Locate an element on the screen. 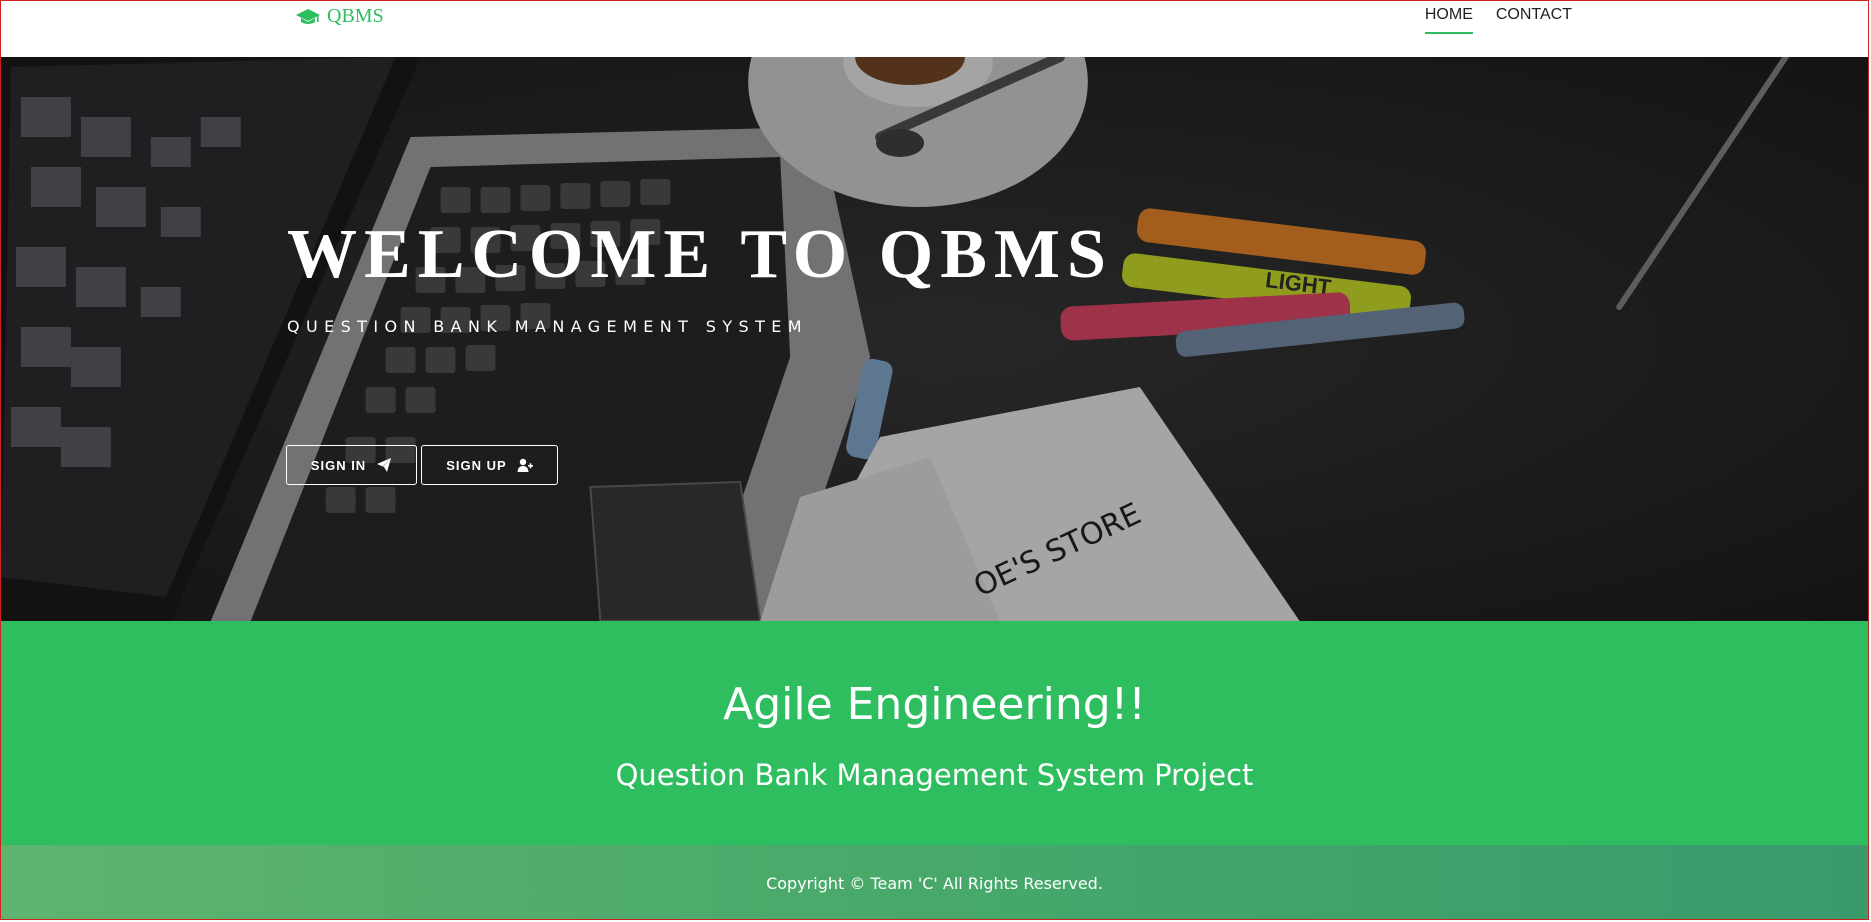 This screenshot has width=1871, height=922. promo-title: Agile Engineering!! is located at coordinates (934, 704).